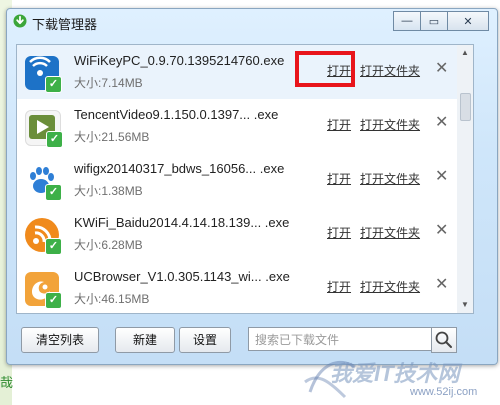 The height and width of the screenshot is (405, 500). Describe the element at coordinates (43, 290) in the screenshot. I see `uc-browser-icon: ✓` at that location.